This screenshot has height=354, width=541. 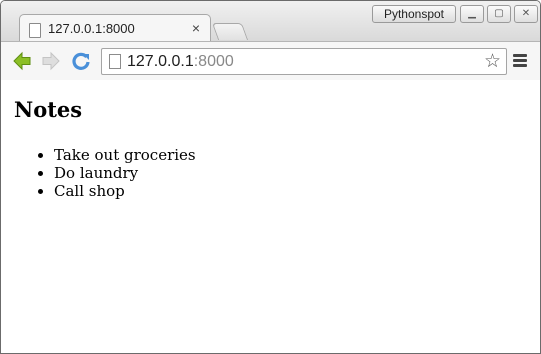 I want to click on back-button, so click(x=22, y=61).